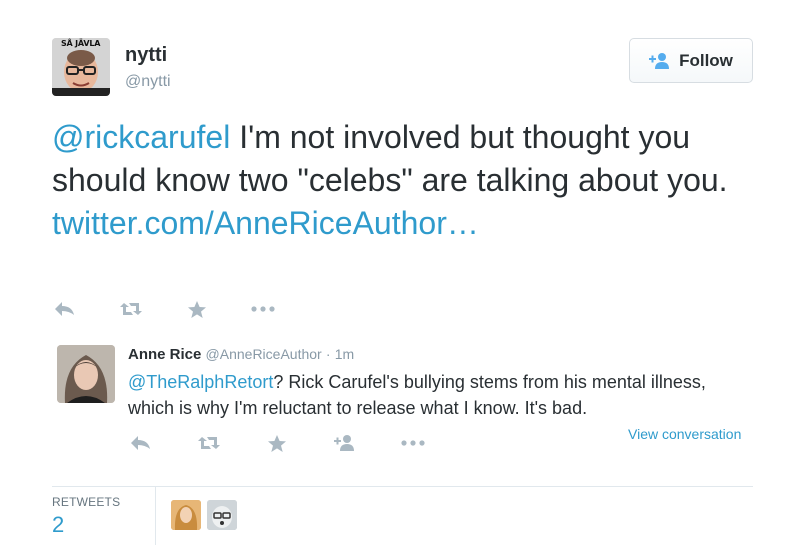  Describe the element at coordinates (86, 502) in the screenshot. I see `retweets-label: RETWEETS` at that location.